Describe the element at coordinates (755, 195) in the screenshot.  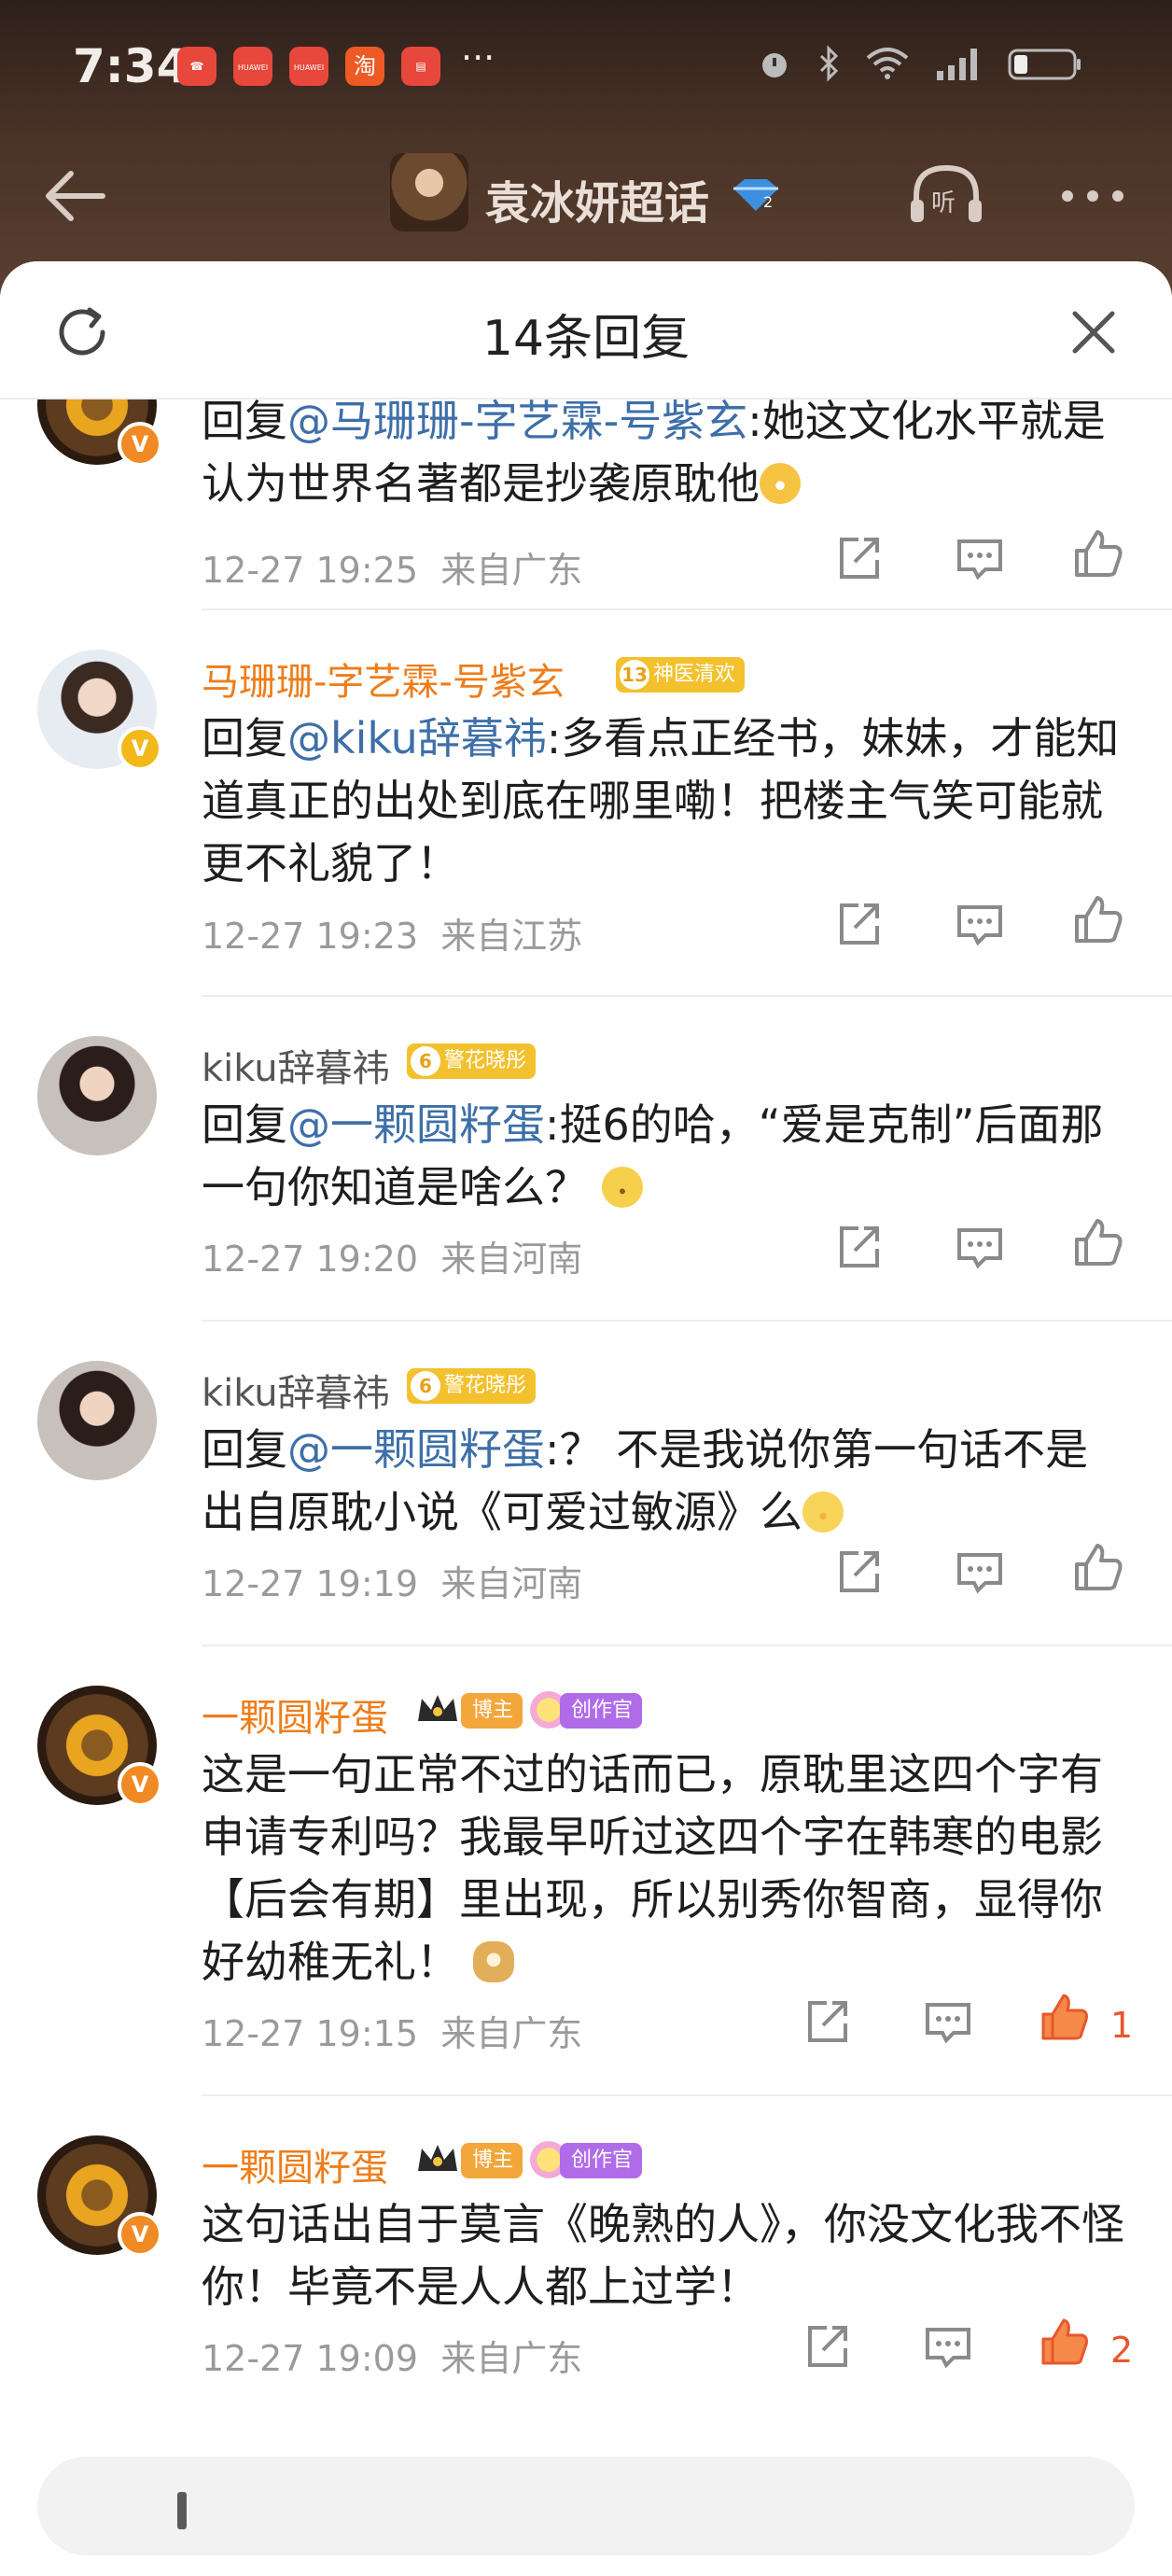
I see `diamond-badge-icon: 2` at that location.